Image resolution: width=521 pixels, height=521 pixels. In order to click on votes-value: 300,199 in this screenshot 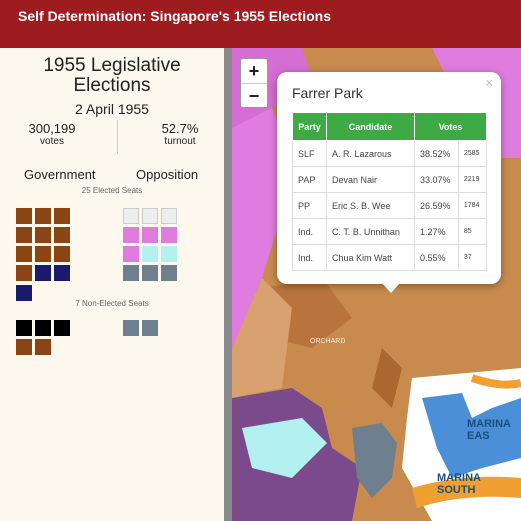, I will do `click(52, 128)`.